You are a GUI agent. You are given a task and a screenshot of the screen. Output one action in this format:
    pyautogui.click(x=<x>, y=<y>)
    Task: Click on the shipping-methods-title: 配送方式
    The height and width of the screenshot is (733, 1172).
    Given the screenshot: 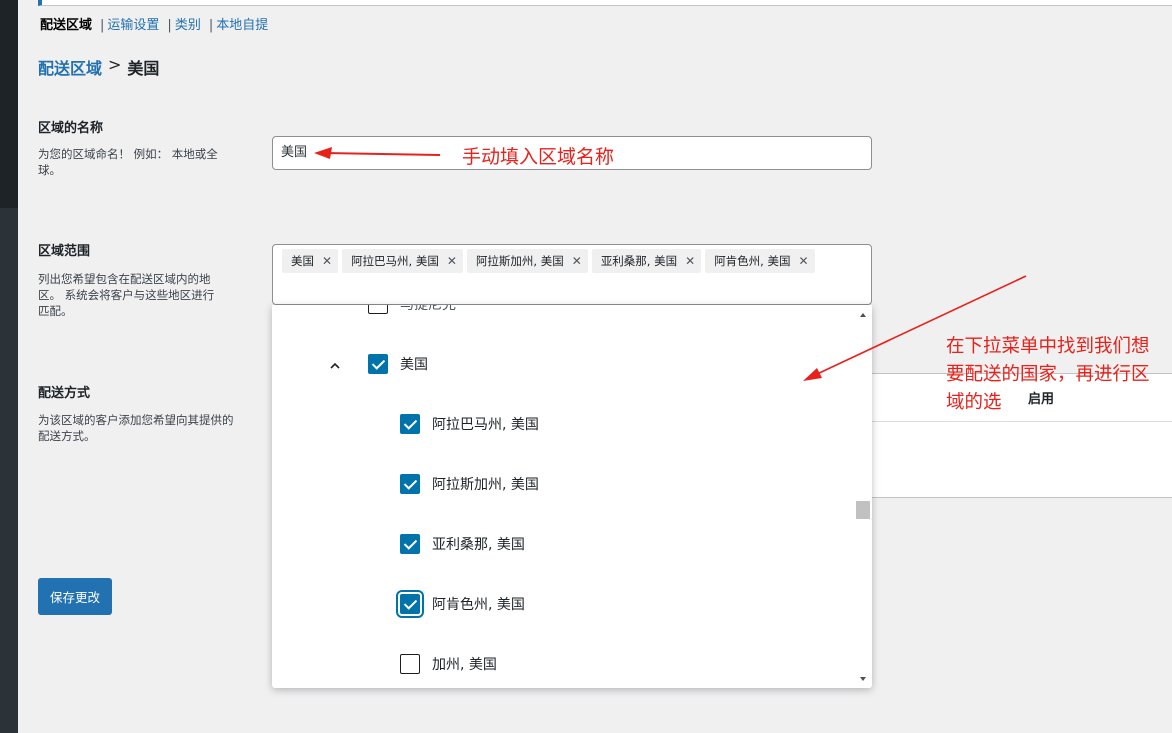 What is the action you would take?
    pyautogui.click(x=64, y=391)
    